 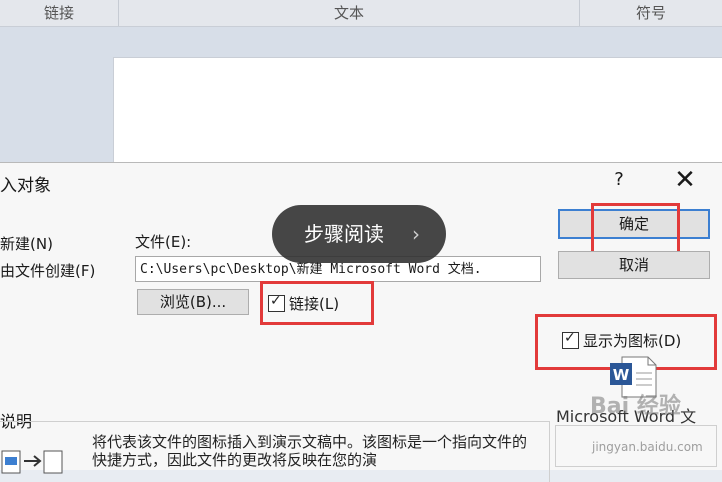 I want to click on file-label: 文件(E):, so click(x=163, y=242).